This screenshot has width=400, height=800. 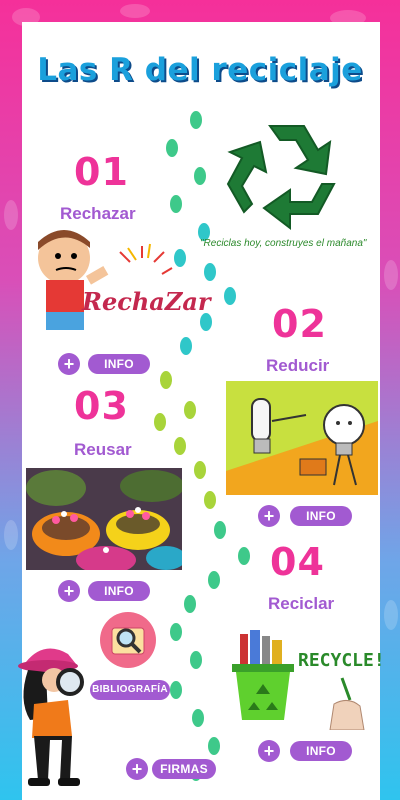 What do you see at coordinates (119, 591) in the screenshot?
I see `step-03-info-button: INFO` at bounding box center [119, 591].